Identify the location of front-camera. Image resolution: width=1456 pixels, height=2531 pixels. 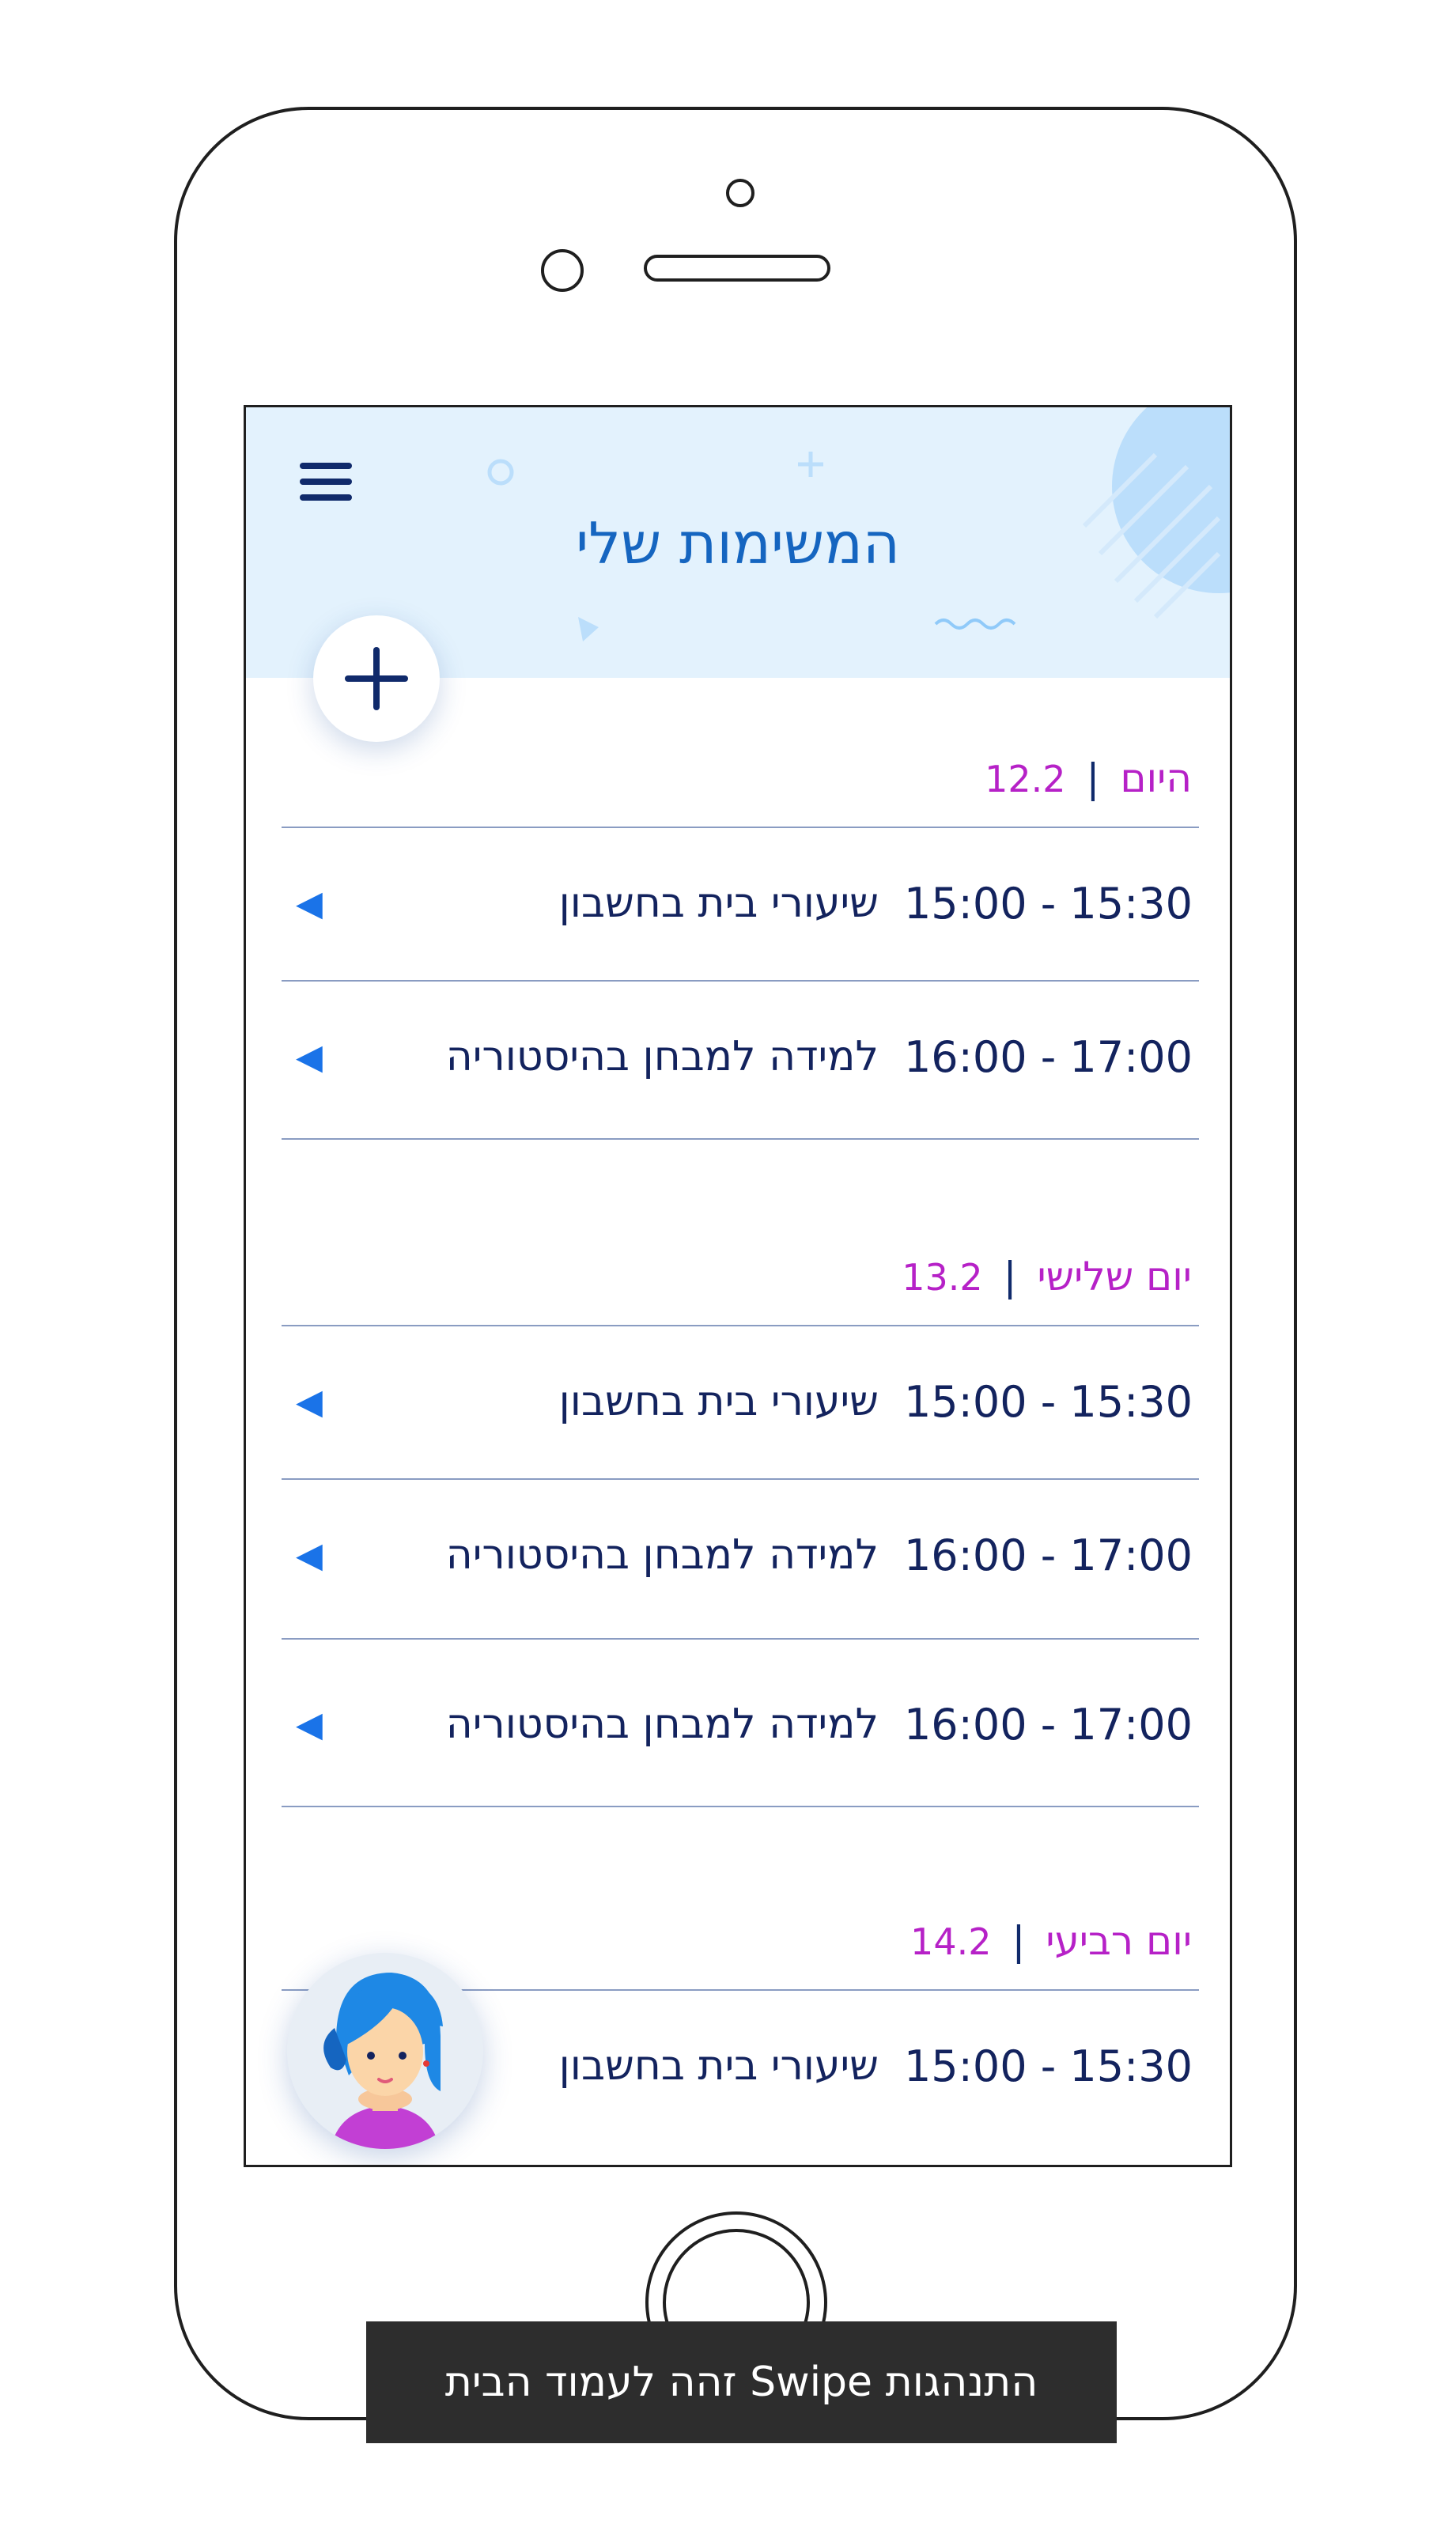
(740, 193).